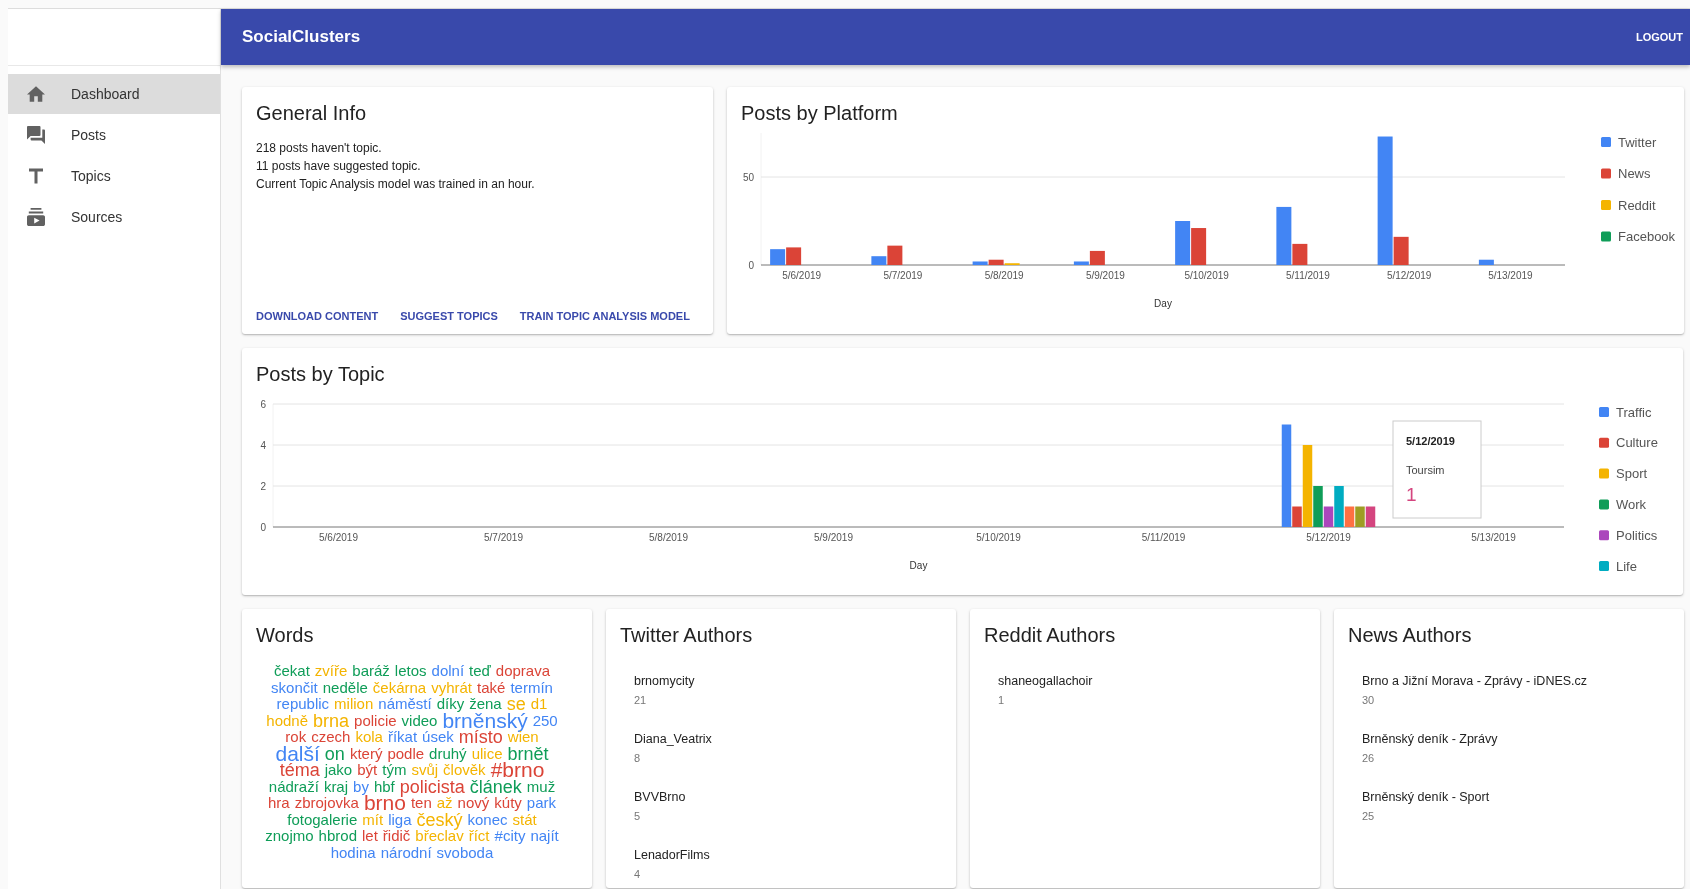 The width and height of the screenshot is (1690, 889). What do you see at coordinates (686, 635) in the screenshot?
I see `card-title: Twitter Authors` at bounding box center [686, 635].